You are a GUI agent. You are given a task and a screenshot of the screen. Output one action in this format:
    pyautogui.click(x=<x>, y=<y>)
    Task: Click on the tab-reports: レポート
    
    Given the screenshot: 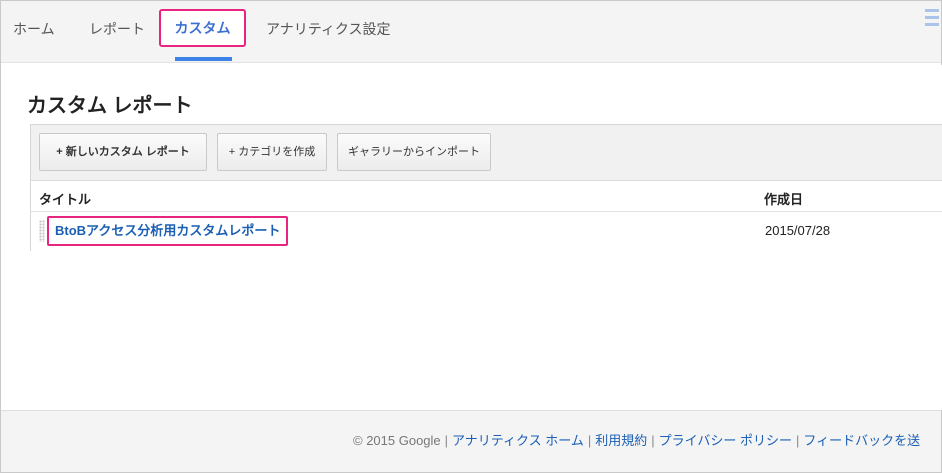 What is the action you would take?
    pyautogui.click(x=117, y=29)
    